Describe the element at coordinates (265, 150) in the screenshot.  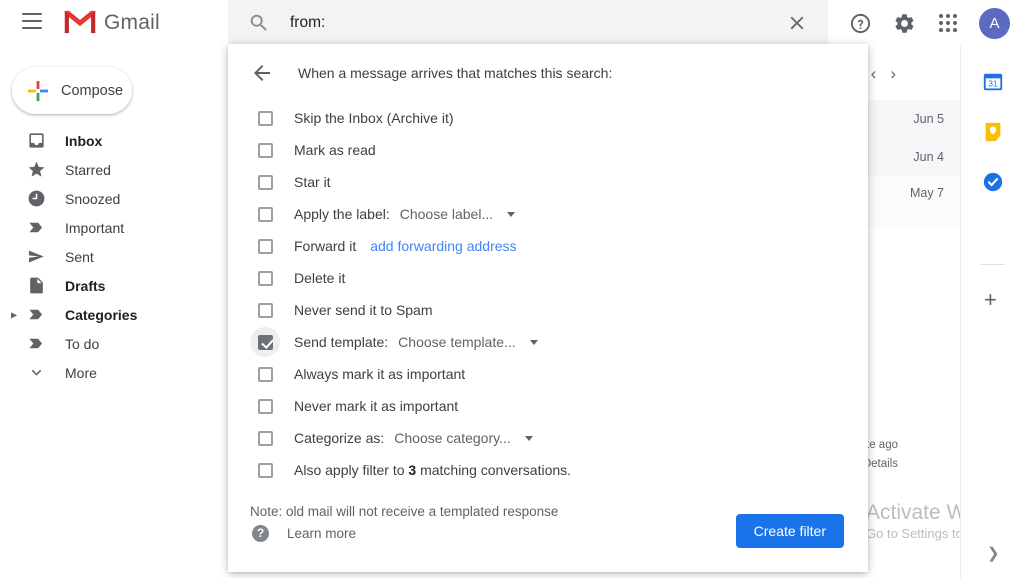
I see `checkbox-mark-as-read` at that location.